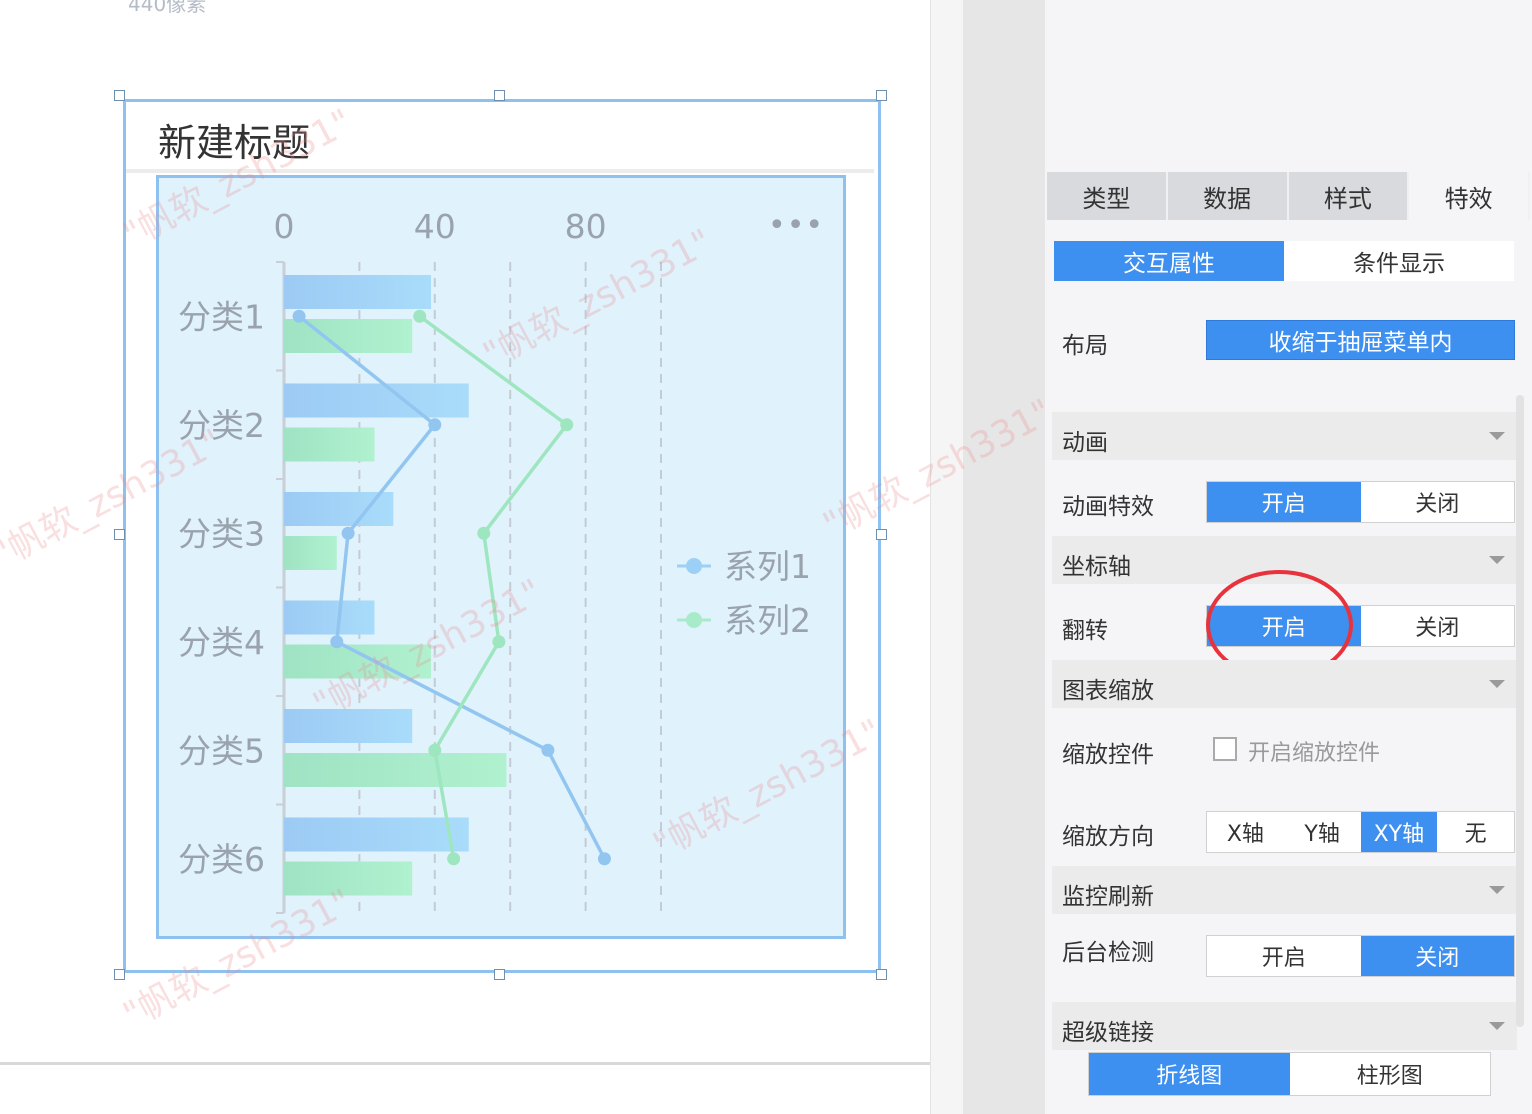  Describe the element at coordinates (1284, 502) in the screenshot. I see `animation-on-option: 开启` at that location.